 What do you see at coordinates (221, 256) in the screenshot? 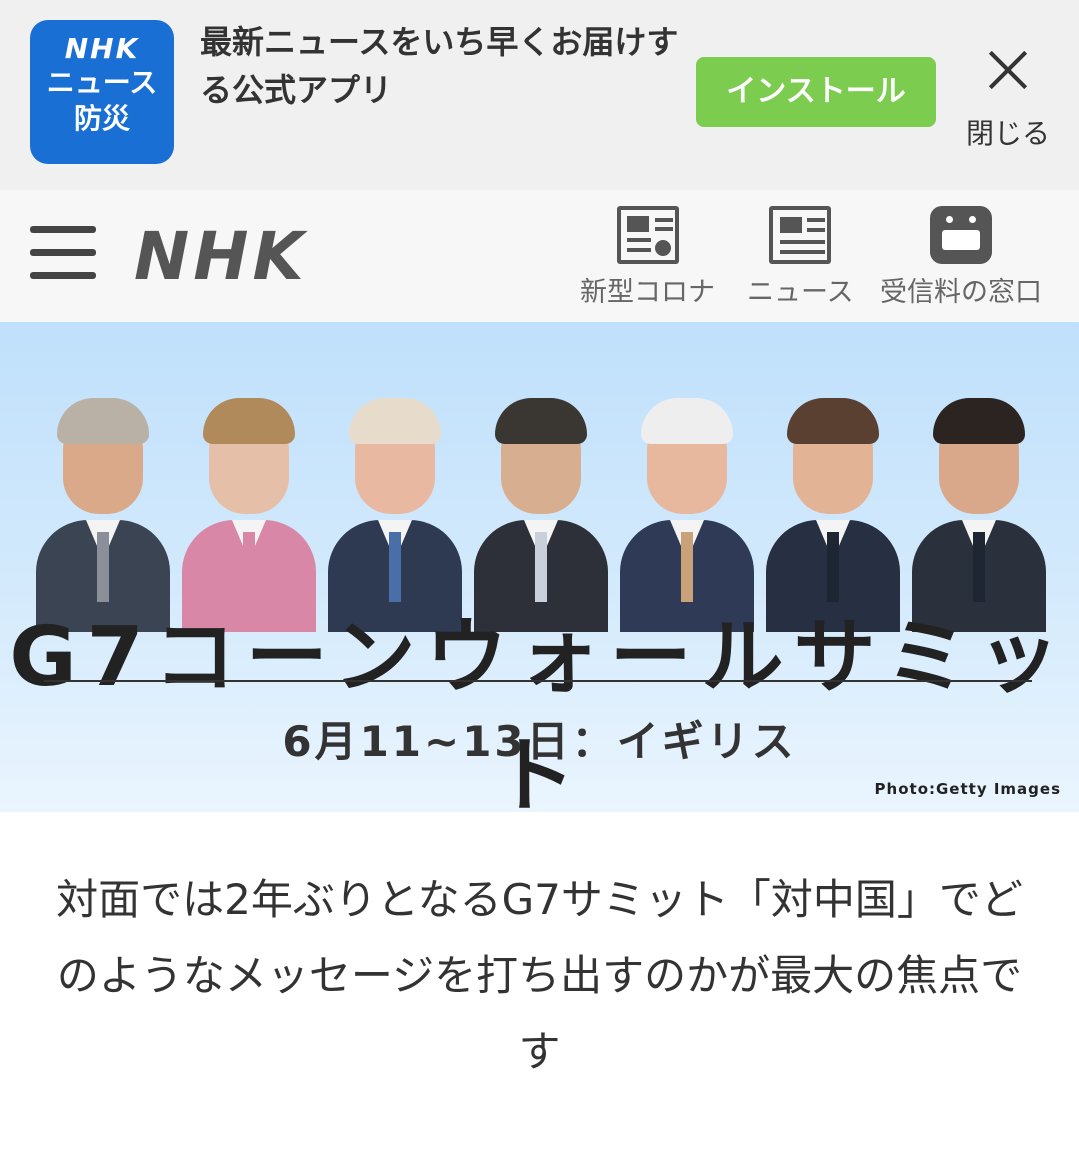
I see `nhk-logo: NHK` at bounding box center [221, 256].